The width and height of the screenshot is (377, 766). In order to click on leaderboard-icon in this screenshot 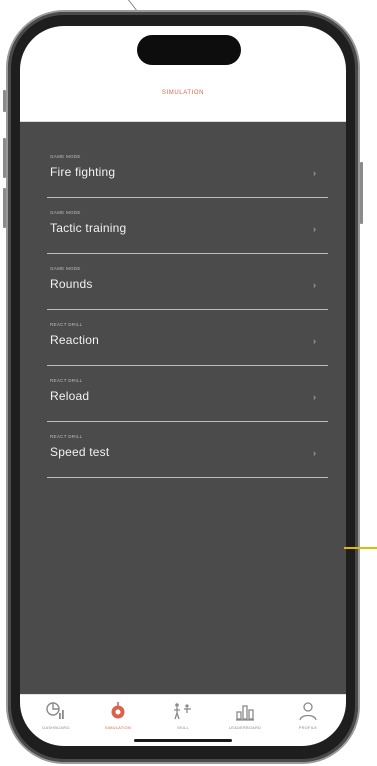, I will do `click(245, 713)`.